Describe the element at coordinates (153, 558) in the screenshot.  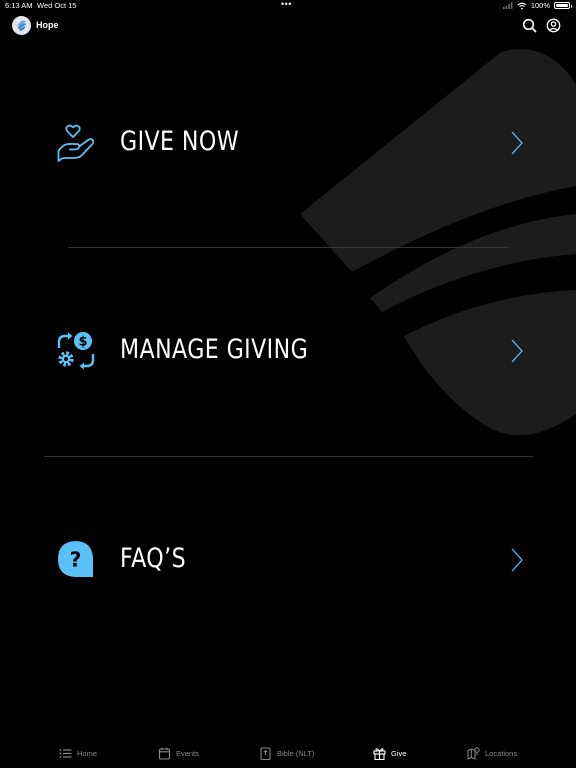
I see `faq-label: FAQ’S` at that location.